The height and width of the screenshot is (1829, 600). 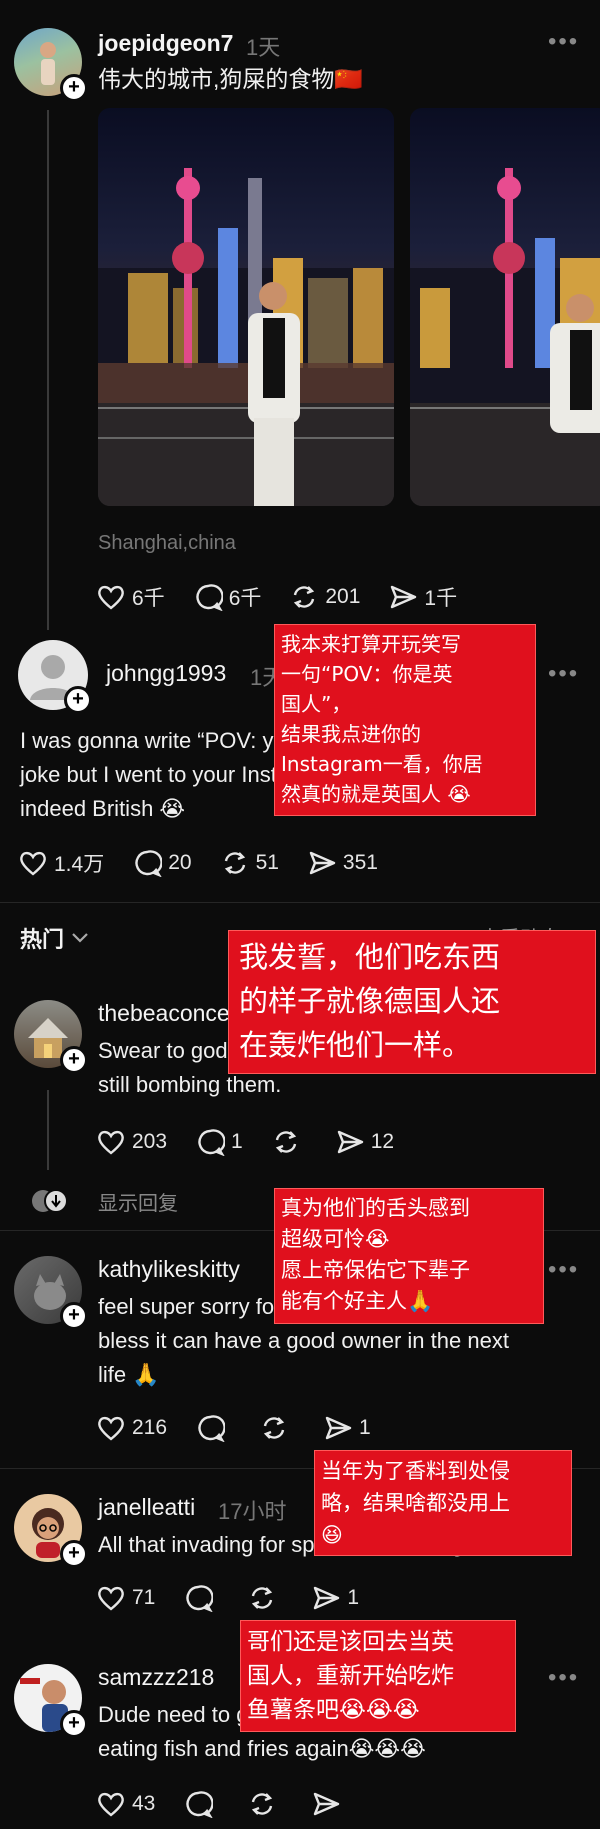 What do you see at coordinates (103, 808) in the screenshot?
I see `reply-text-line-3: indeed British 😭` at bounding box center [103, 808].